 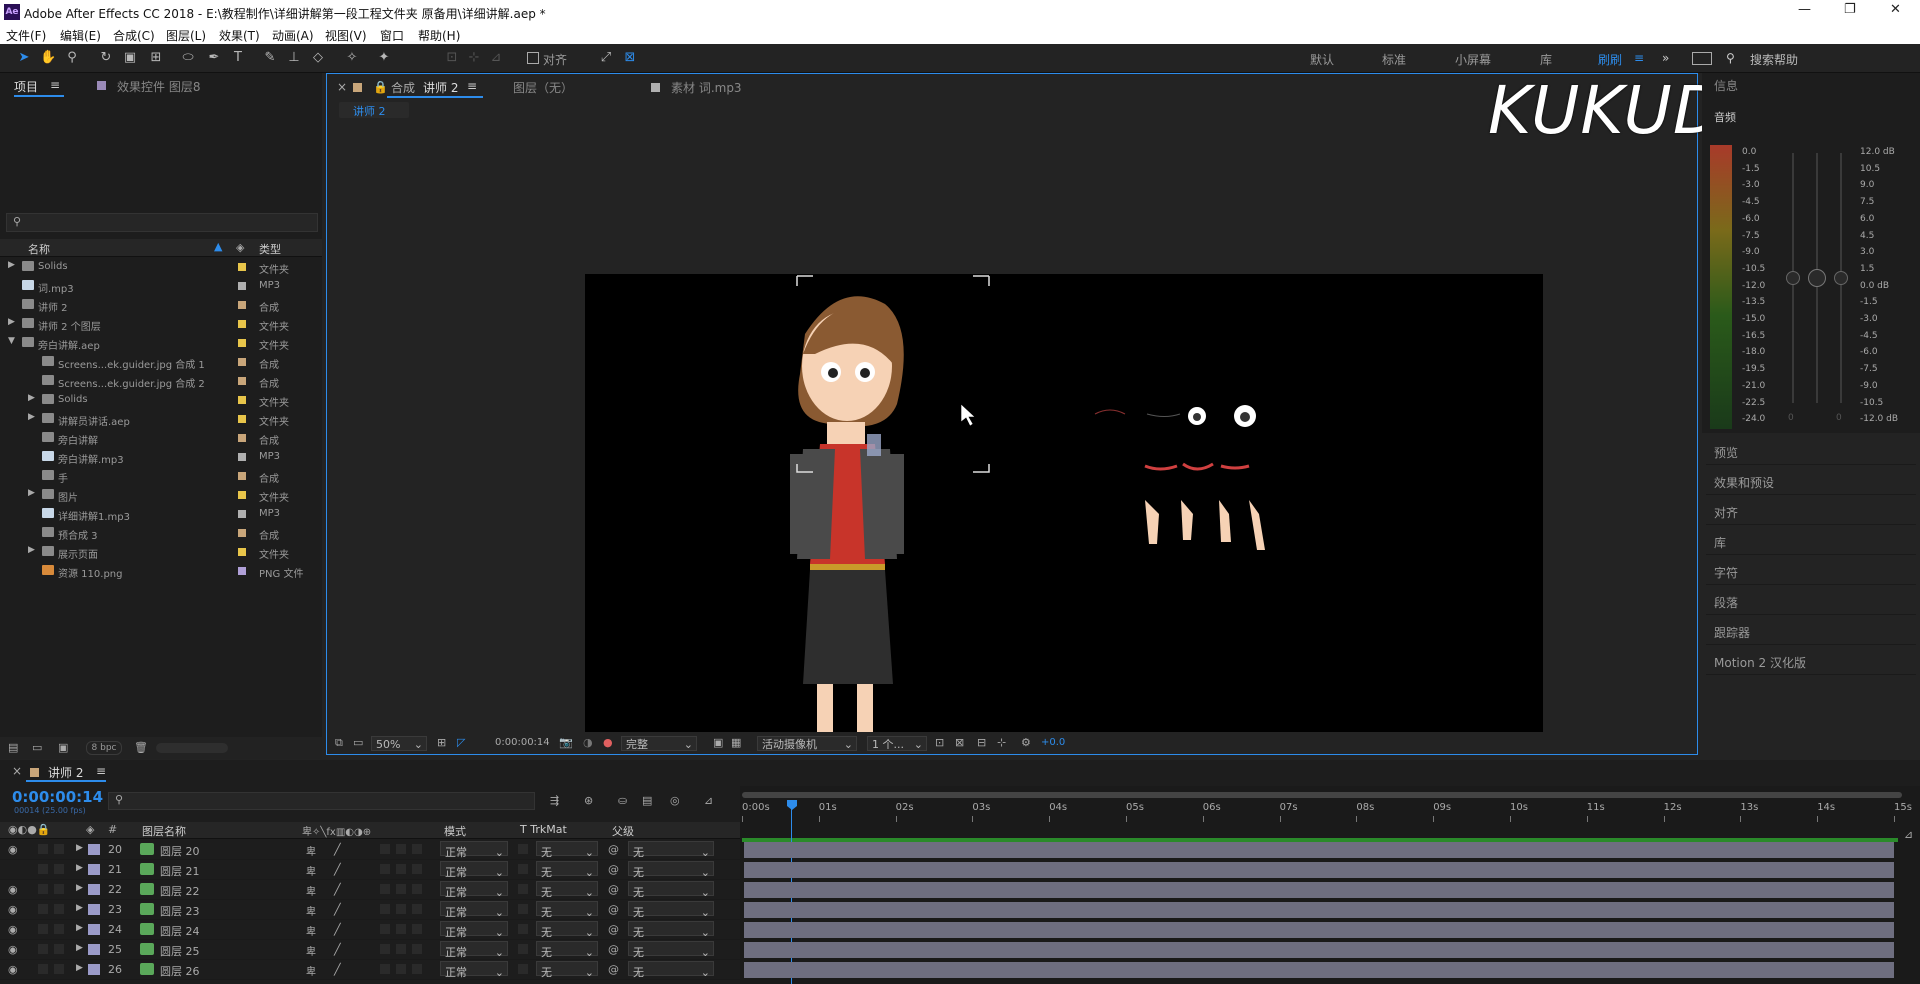 I want to click on mode-header: 模式, so click(x=455, y=831).